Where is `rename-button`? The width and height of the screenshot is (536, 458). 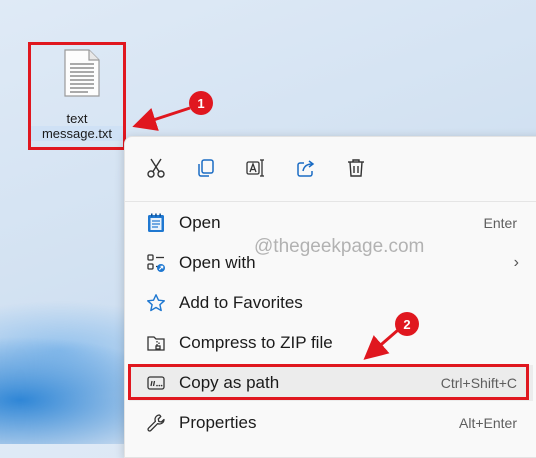
rename-button is located at coordinates (256, 168).